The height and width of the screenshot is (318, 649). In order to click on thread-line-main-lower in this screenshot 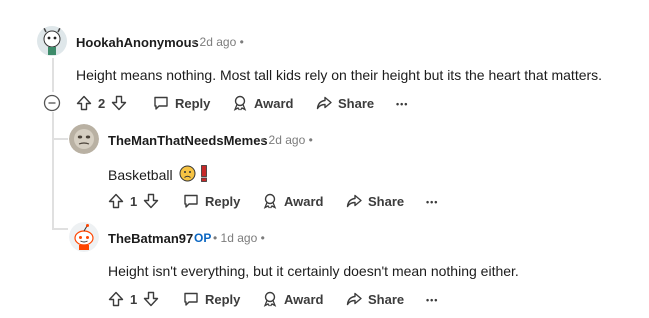, I will do `click(53, 171)`.